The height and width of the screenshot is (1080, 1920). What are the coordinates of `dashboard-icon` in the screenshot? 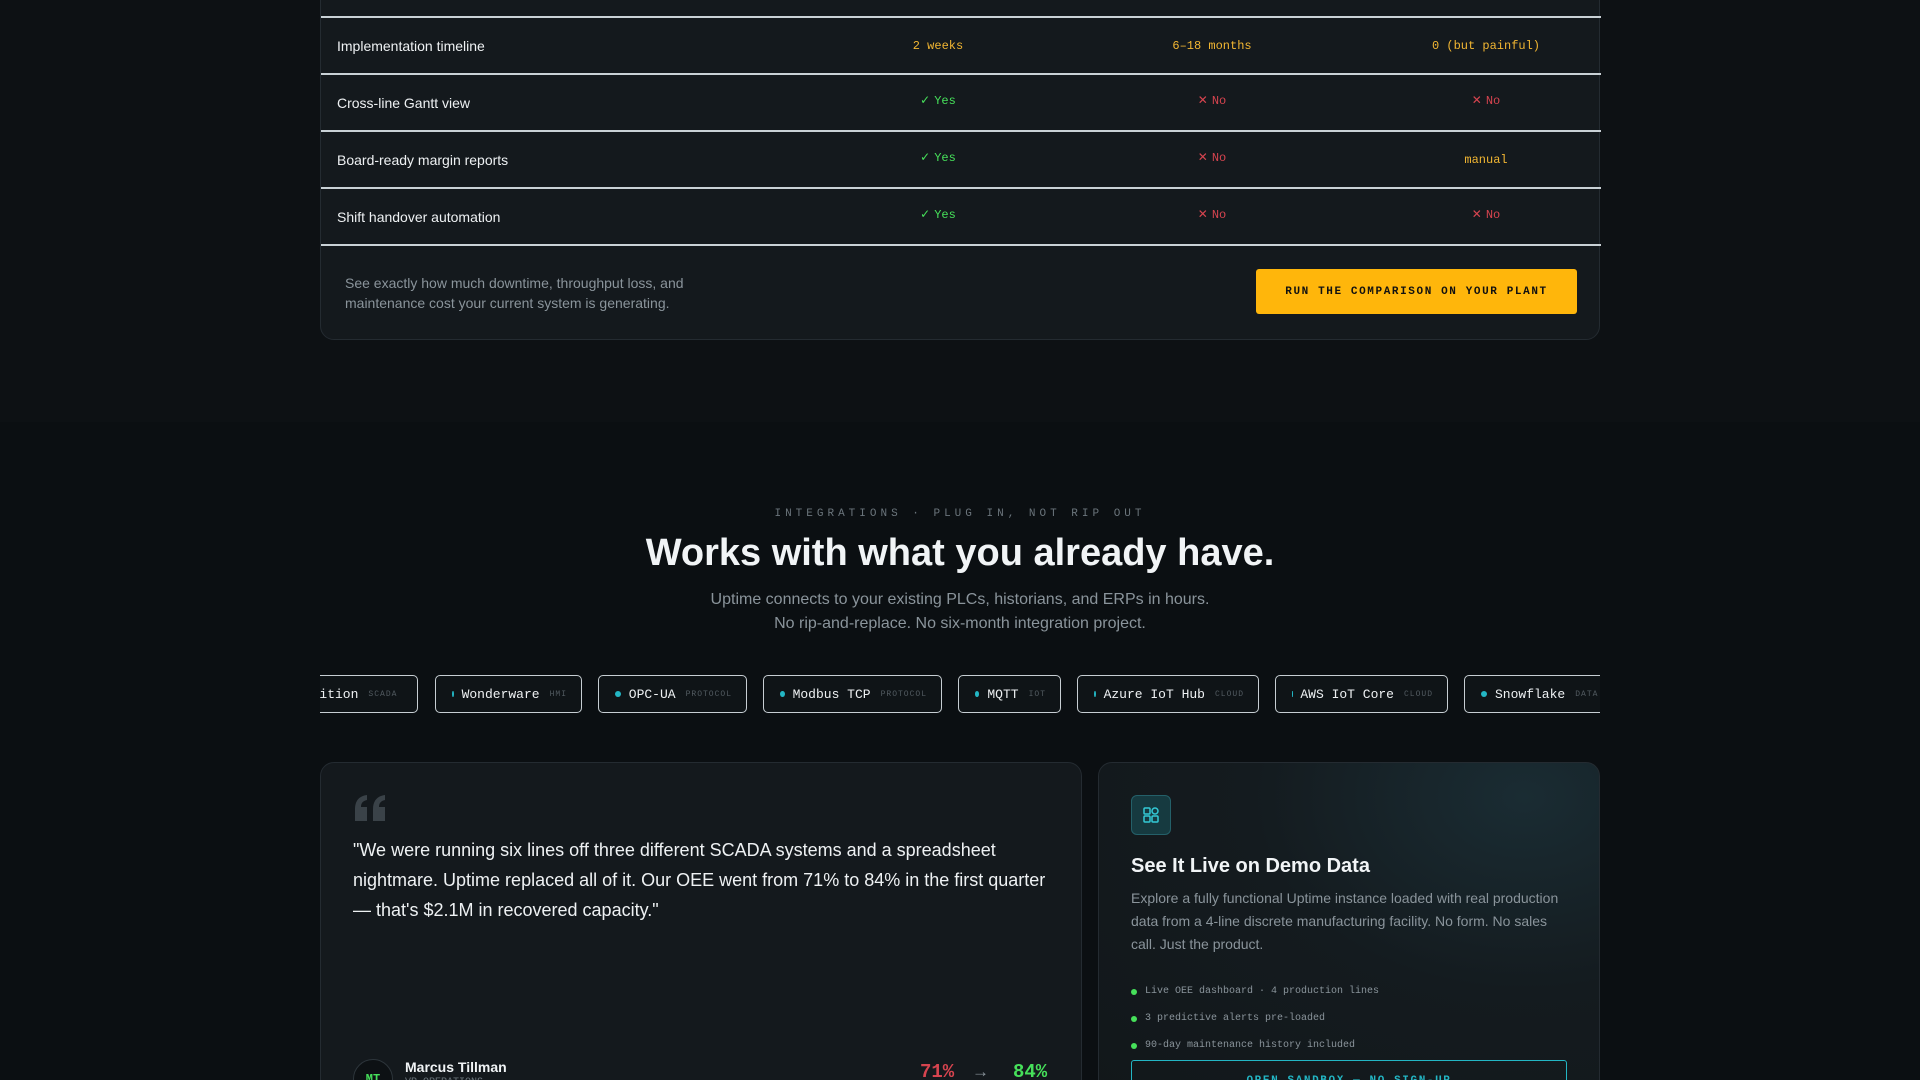 It's located at (1151, 815).